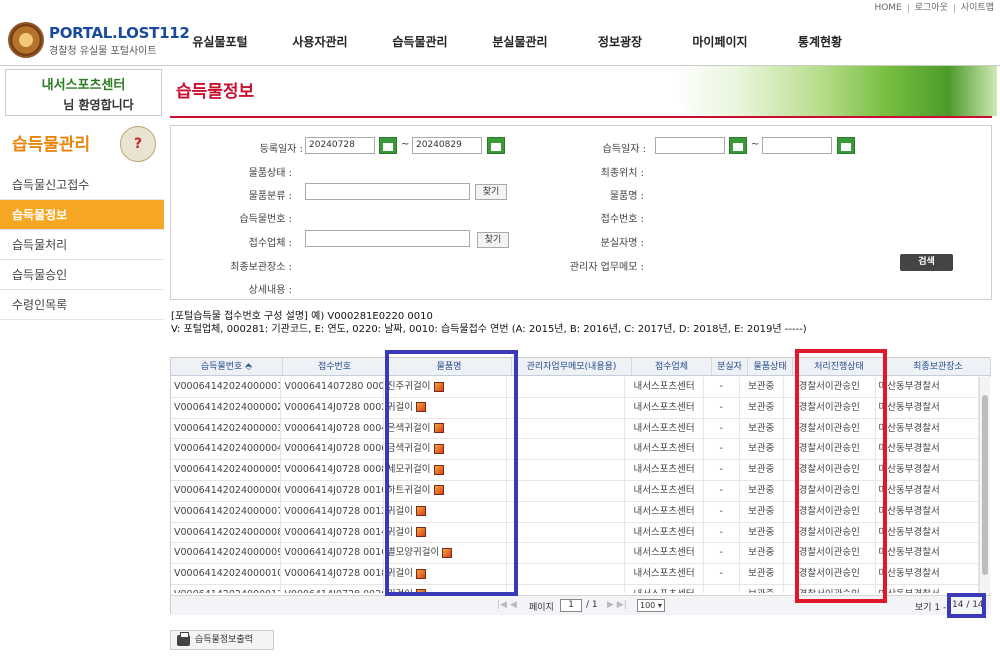  Describe the element at coordinates (387, 238) in the screenshot. I see `vendor-input` at that location.